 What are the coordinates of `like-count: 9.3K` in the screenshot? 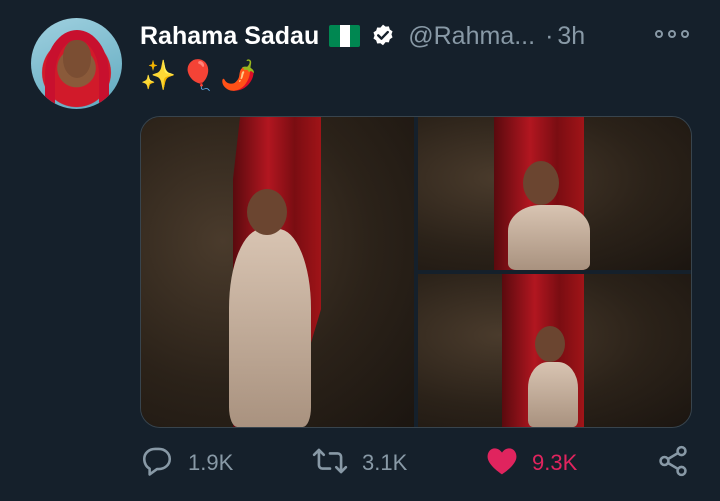 It's located at (555, 462).